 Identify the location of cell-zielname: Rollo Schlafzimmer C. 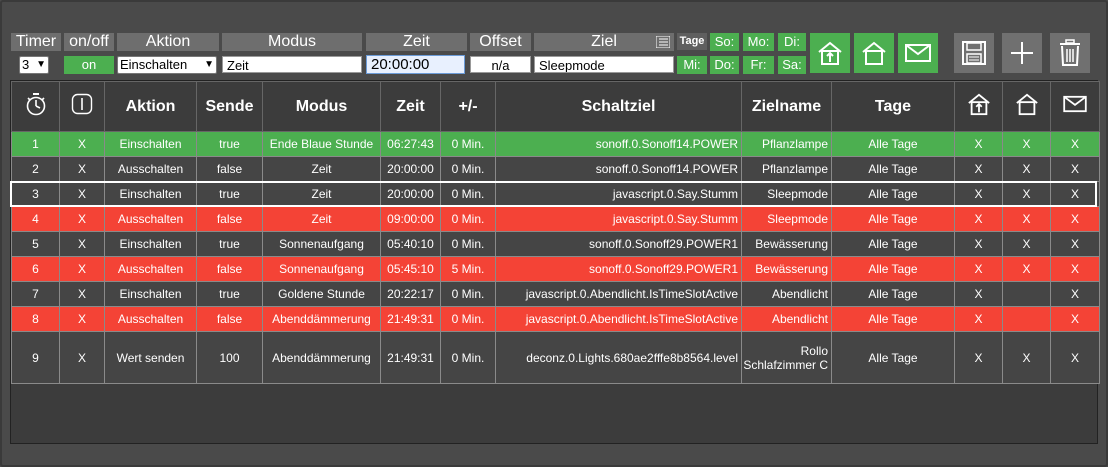
(786, 357).